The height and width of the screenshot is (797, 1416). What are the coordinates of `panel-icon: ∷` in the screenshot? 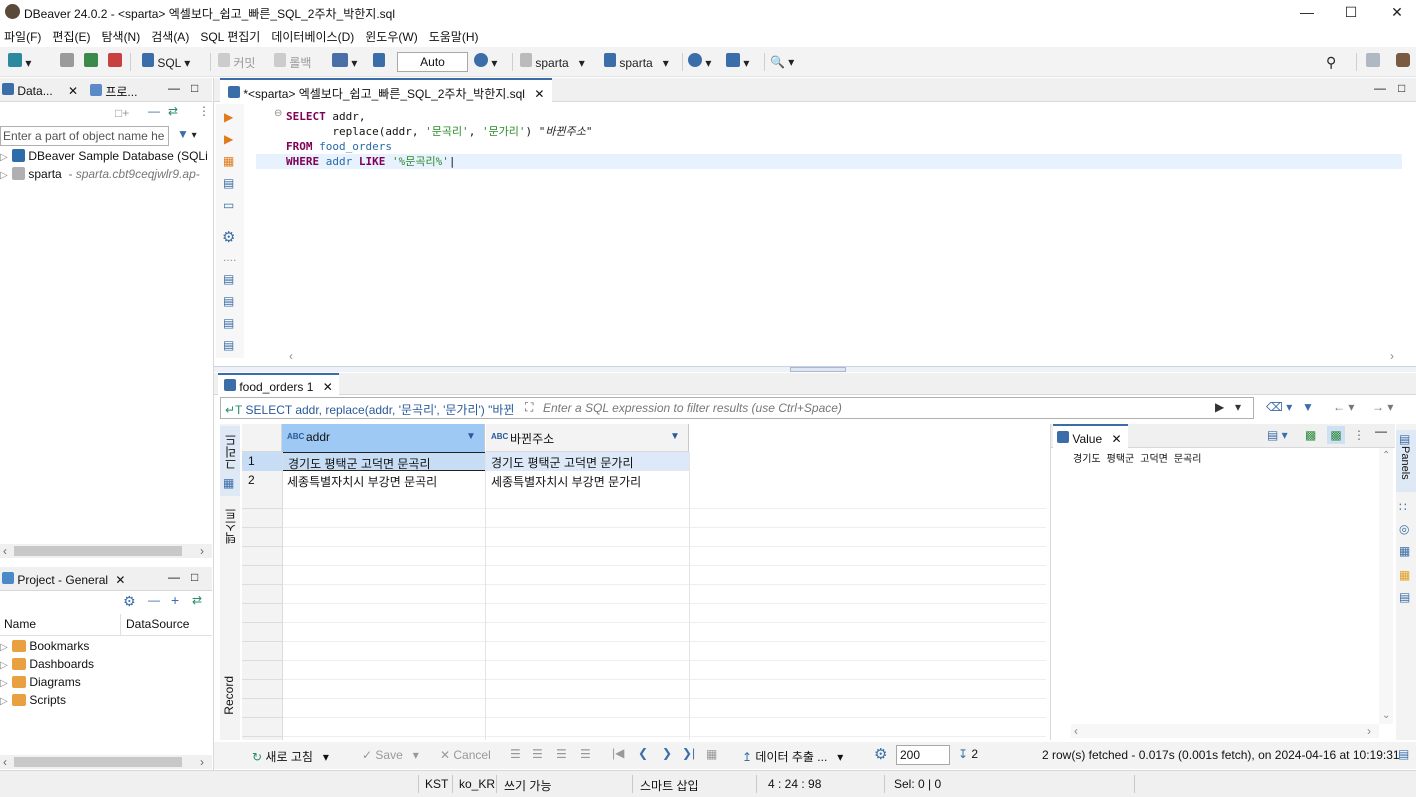 It's located at (1403, 507).